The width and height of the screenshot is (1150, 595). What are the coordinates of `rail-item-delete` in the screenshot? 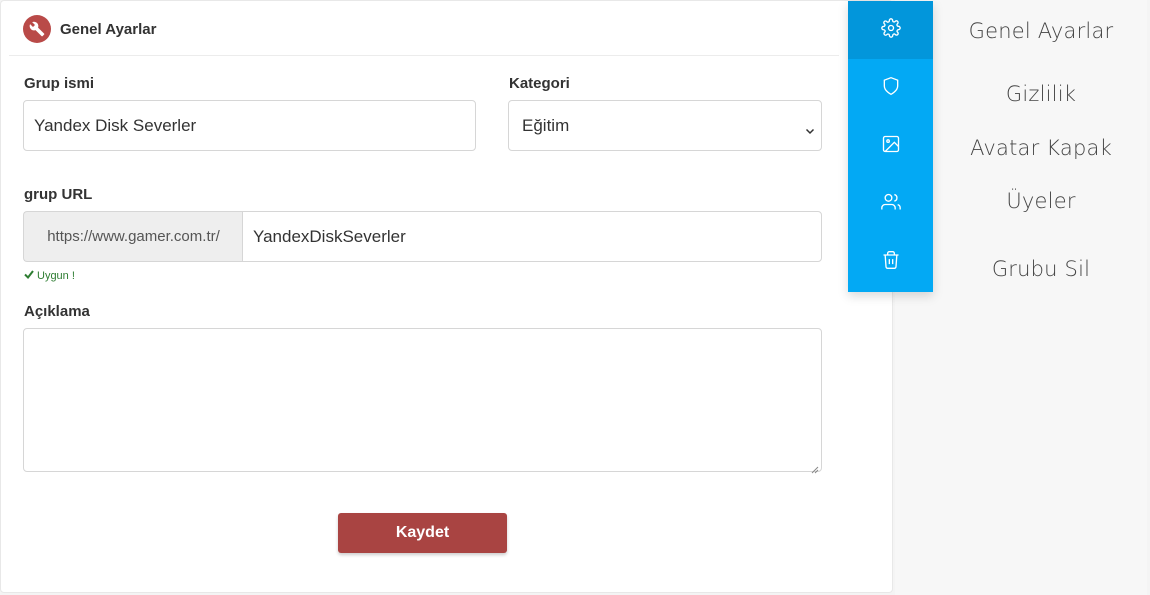 It's located at (890, 262).